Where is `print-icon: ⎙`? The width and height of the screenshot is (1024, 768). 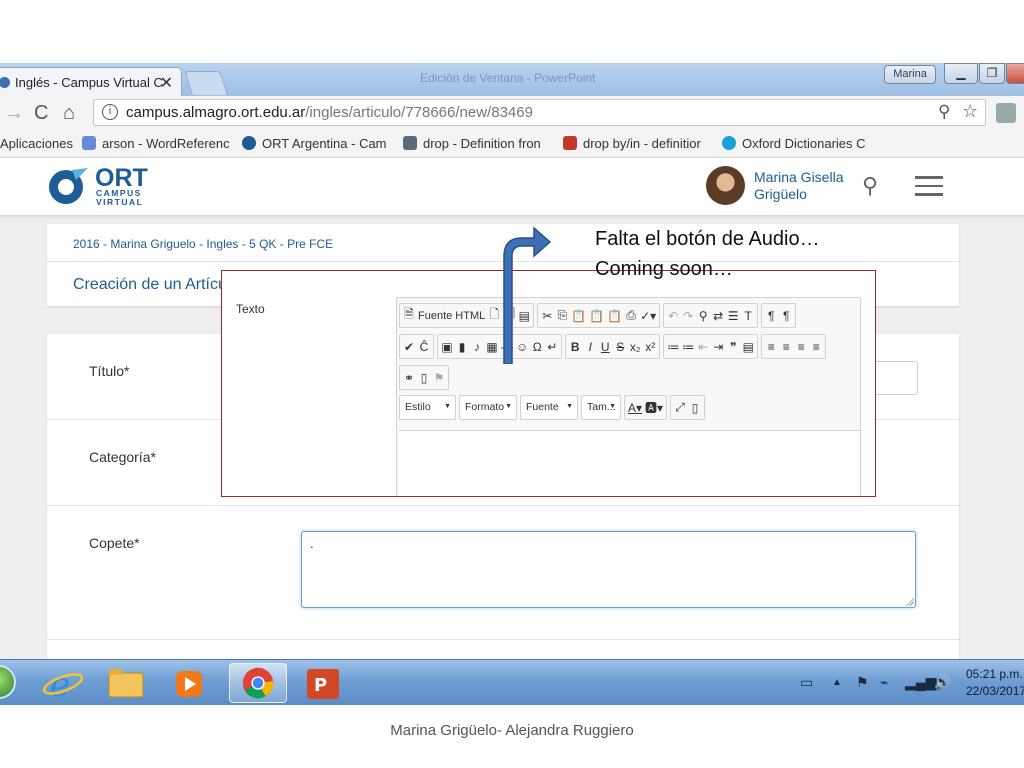 print-icon: ⎙ is located at coordinates (631, 315).